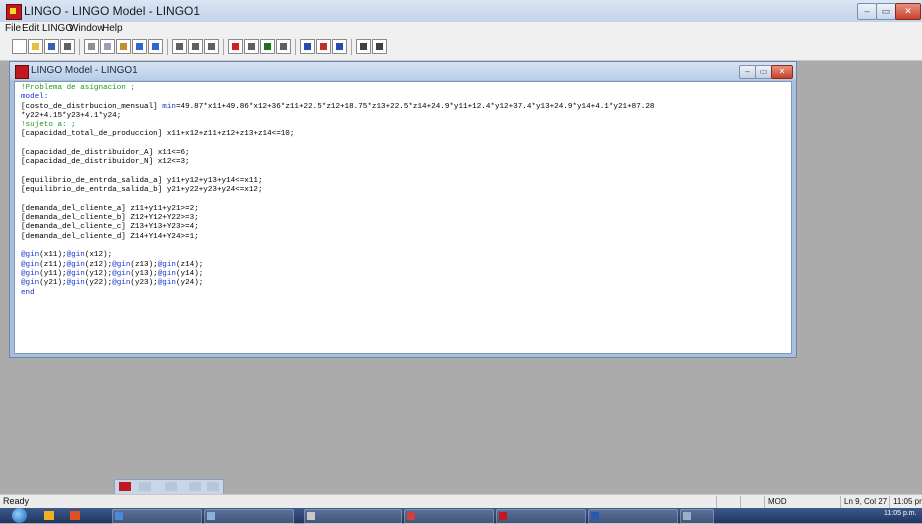  Describe the element at coordinates (125, 486) in the screenshot. I see `lingo-minimized-icon` at that location.